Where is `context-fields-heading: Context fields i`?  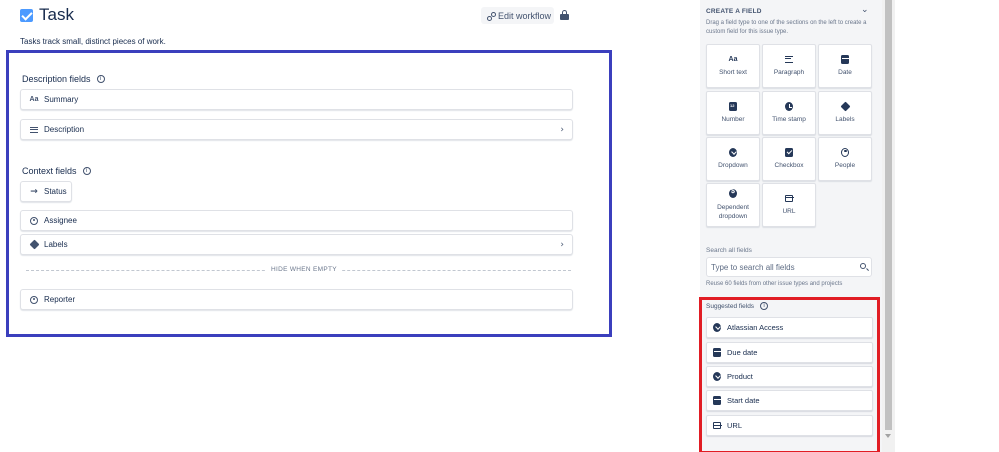
context-fields-heading: Context fields i is located at coordinates (56, 171).